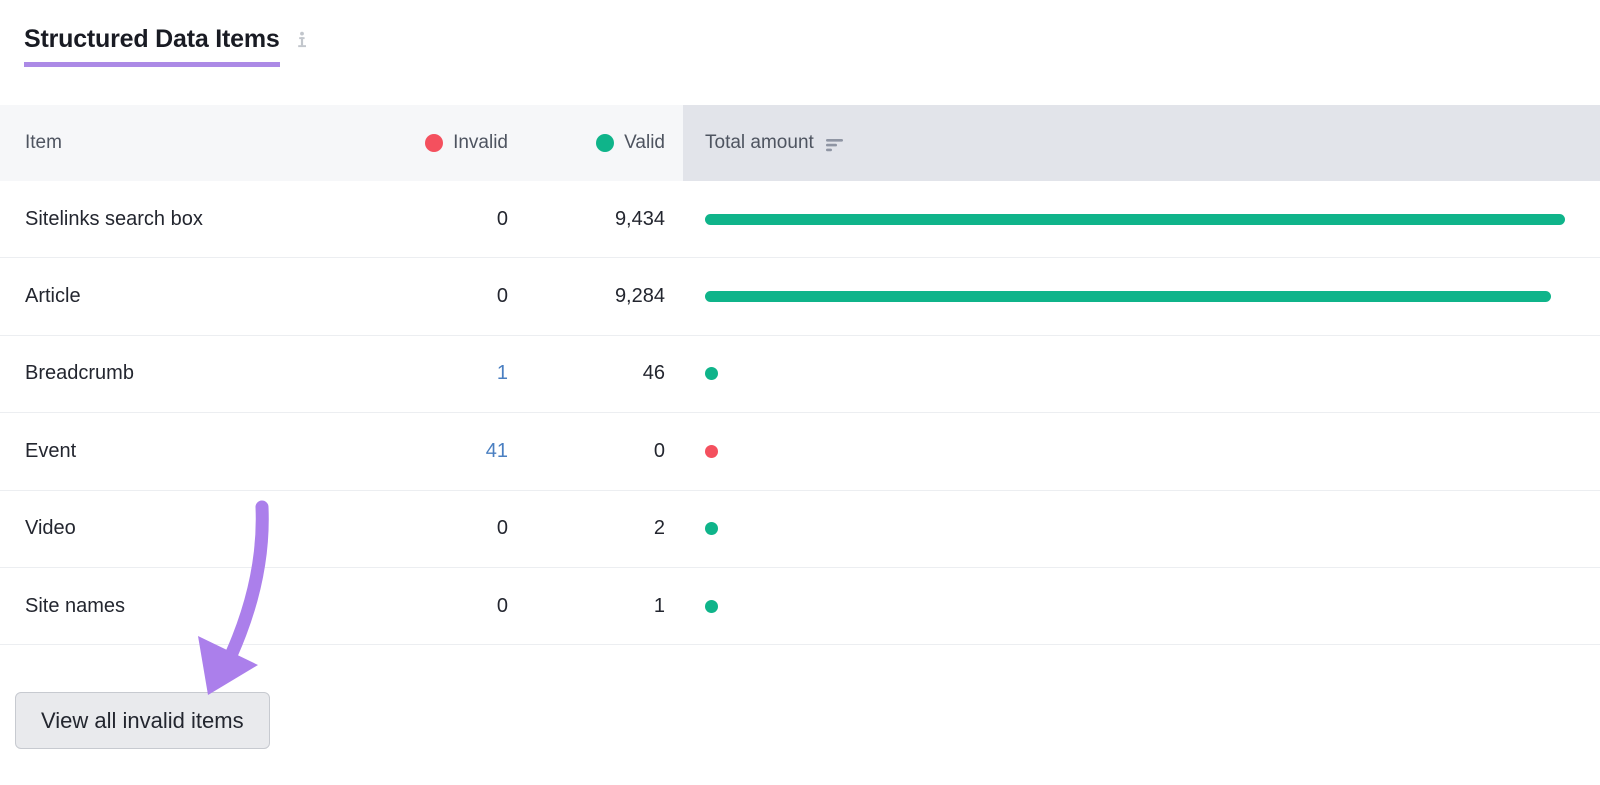 This screenshot has height=785, width=1600. Describe the element at coordinates (595, 219) in the screenshot. I see `cell-valid-count: 9,434` at that location.